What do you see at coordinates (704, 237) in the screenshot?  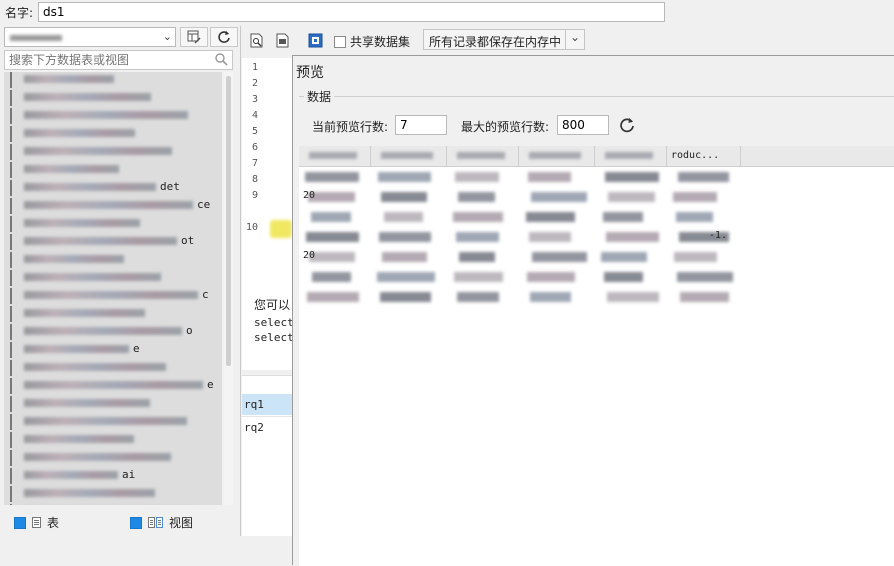 I see `preview-cell: -1.` at bounding box center [704, 237].